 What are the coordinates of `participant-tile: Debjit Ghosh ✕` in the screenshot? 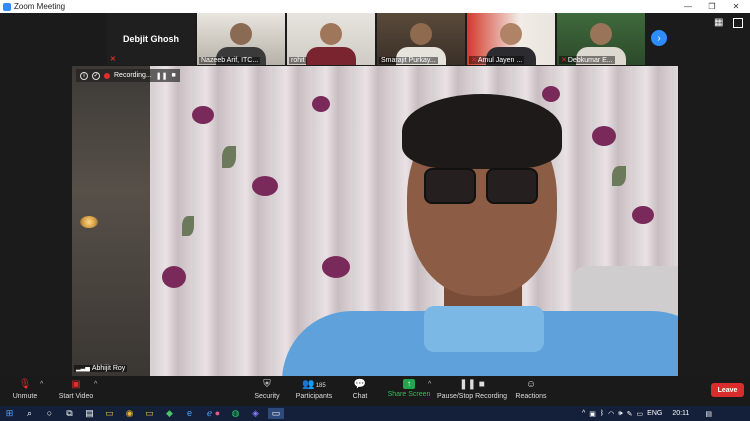 It's located at (151, 39).